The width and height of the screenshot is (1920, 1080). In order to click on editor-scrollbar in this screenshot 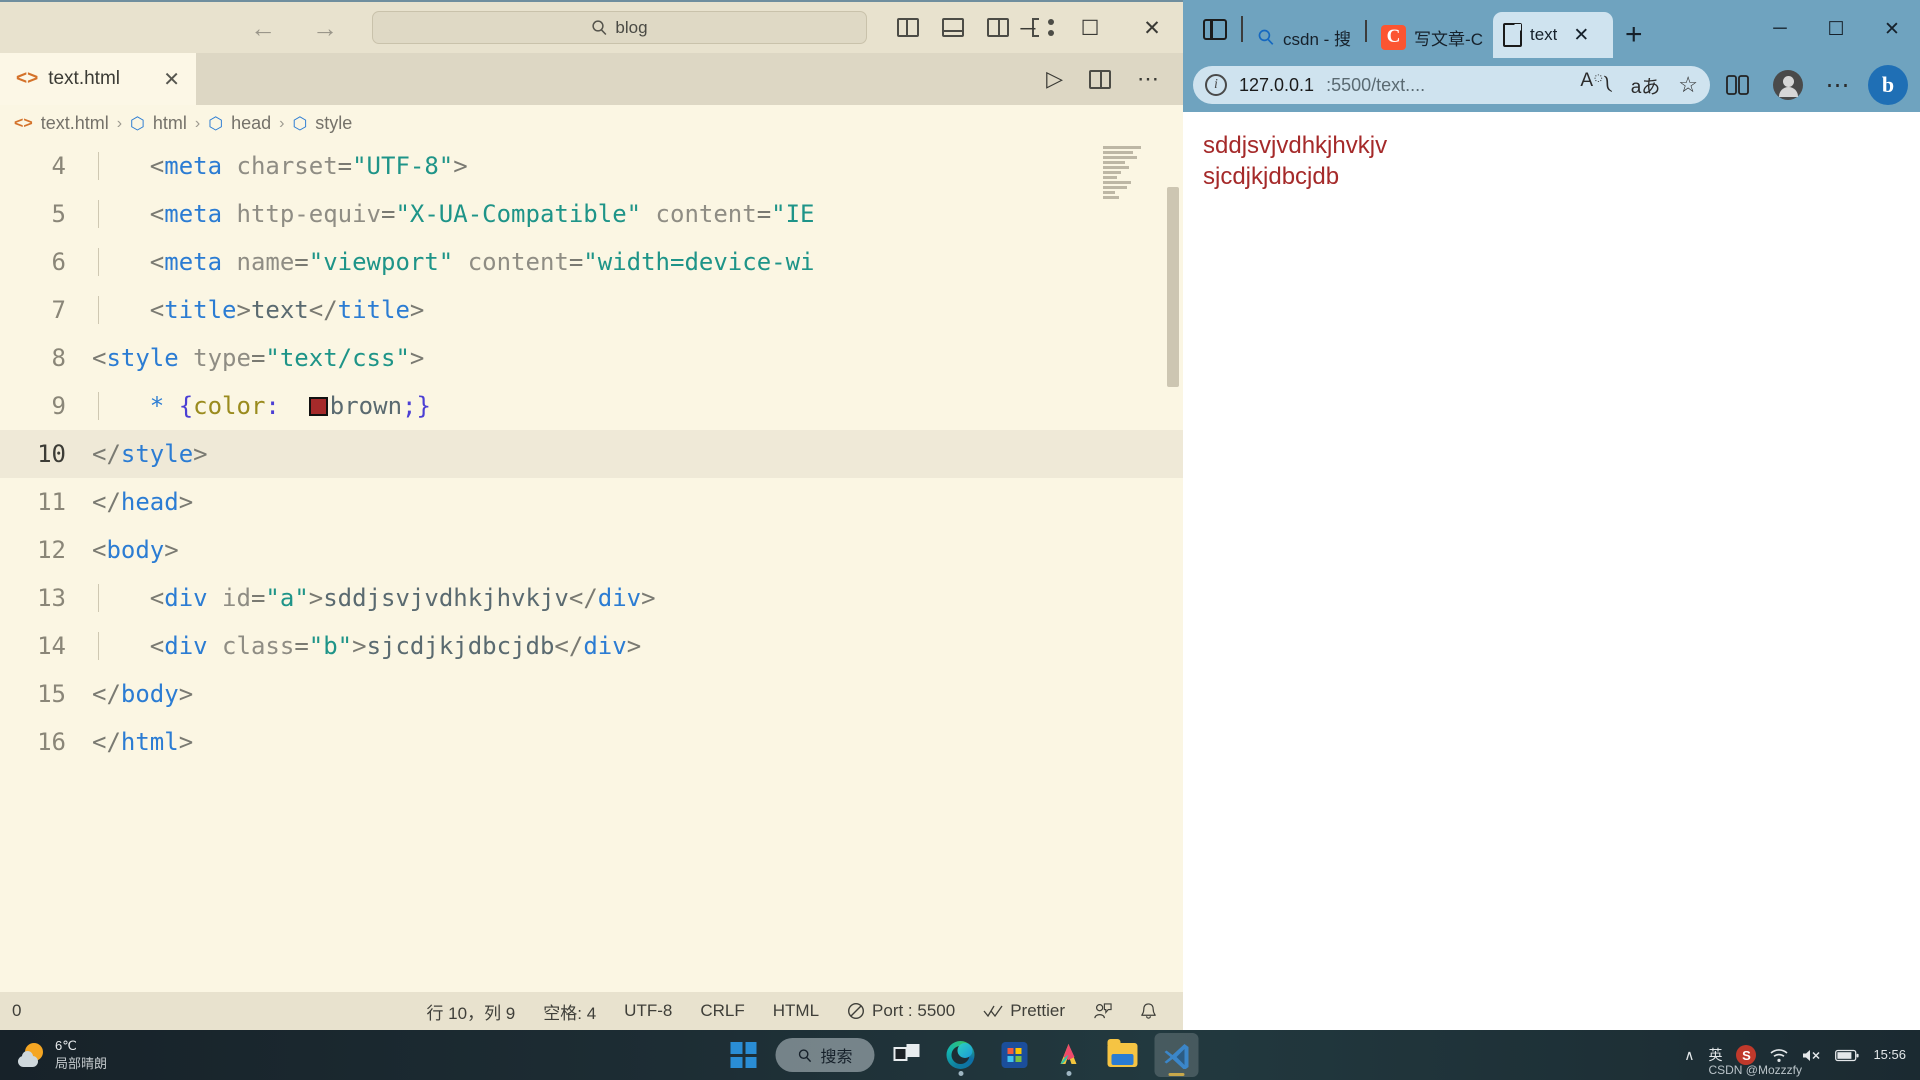, I will do `click(1173, 287)`.